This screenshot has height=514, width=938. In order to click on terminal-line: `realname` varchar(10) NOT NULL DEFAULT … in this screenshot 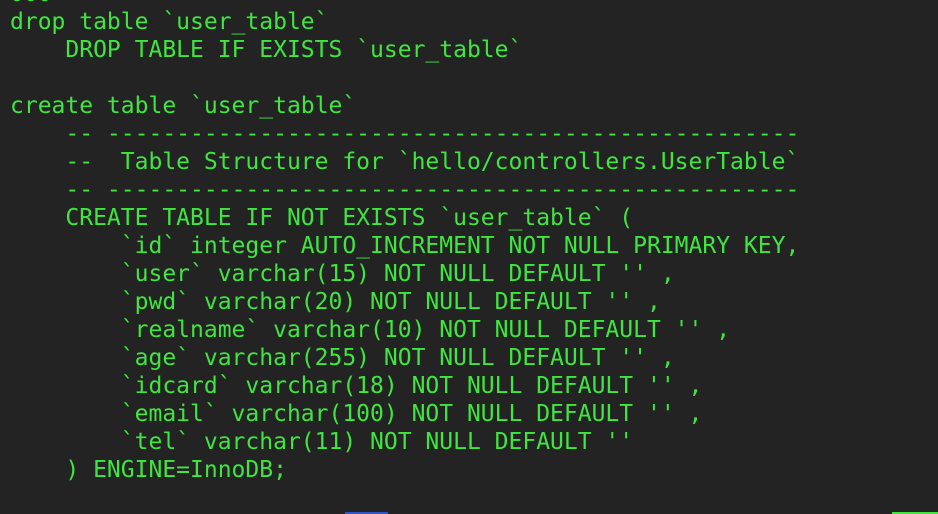, I will do `click(370, 330)`.